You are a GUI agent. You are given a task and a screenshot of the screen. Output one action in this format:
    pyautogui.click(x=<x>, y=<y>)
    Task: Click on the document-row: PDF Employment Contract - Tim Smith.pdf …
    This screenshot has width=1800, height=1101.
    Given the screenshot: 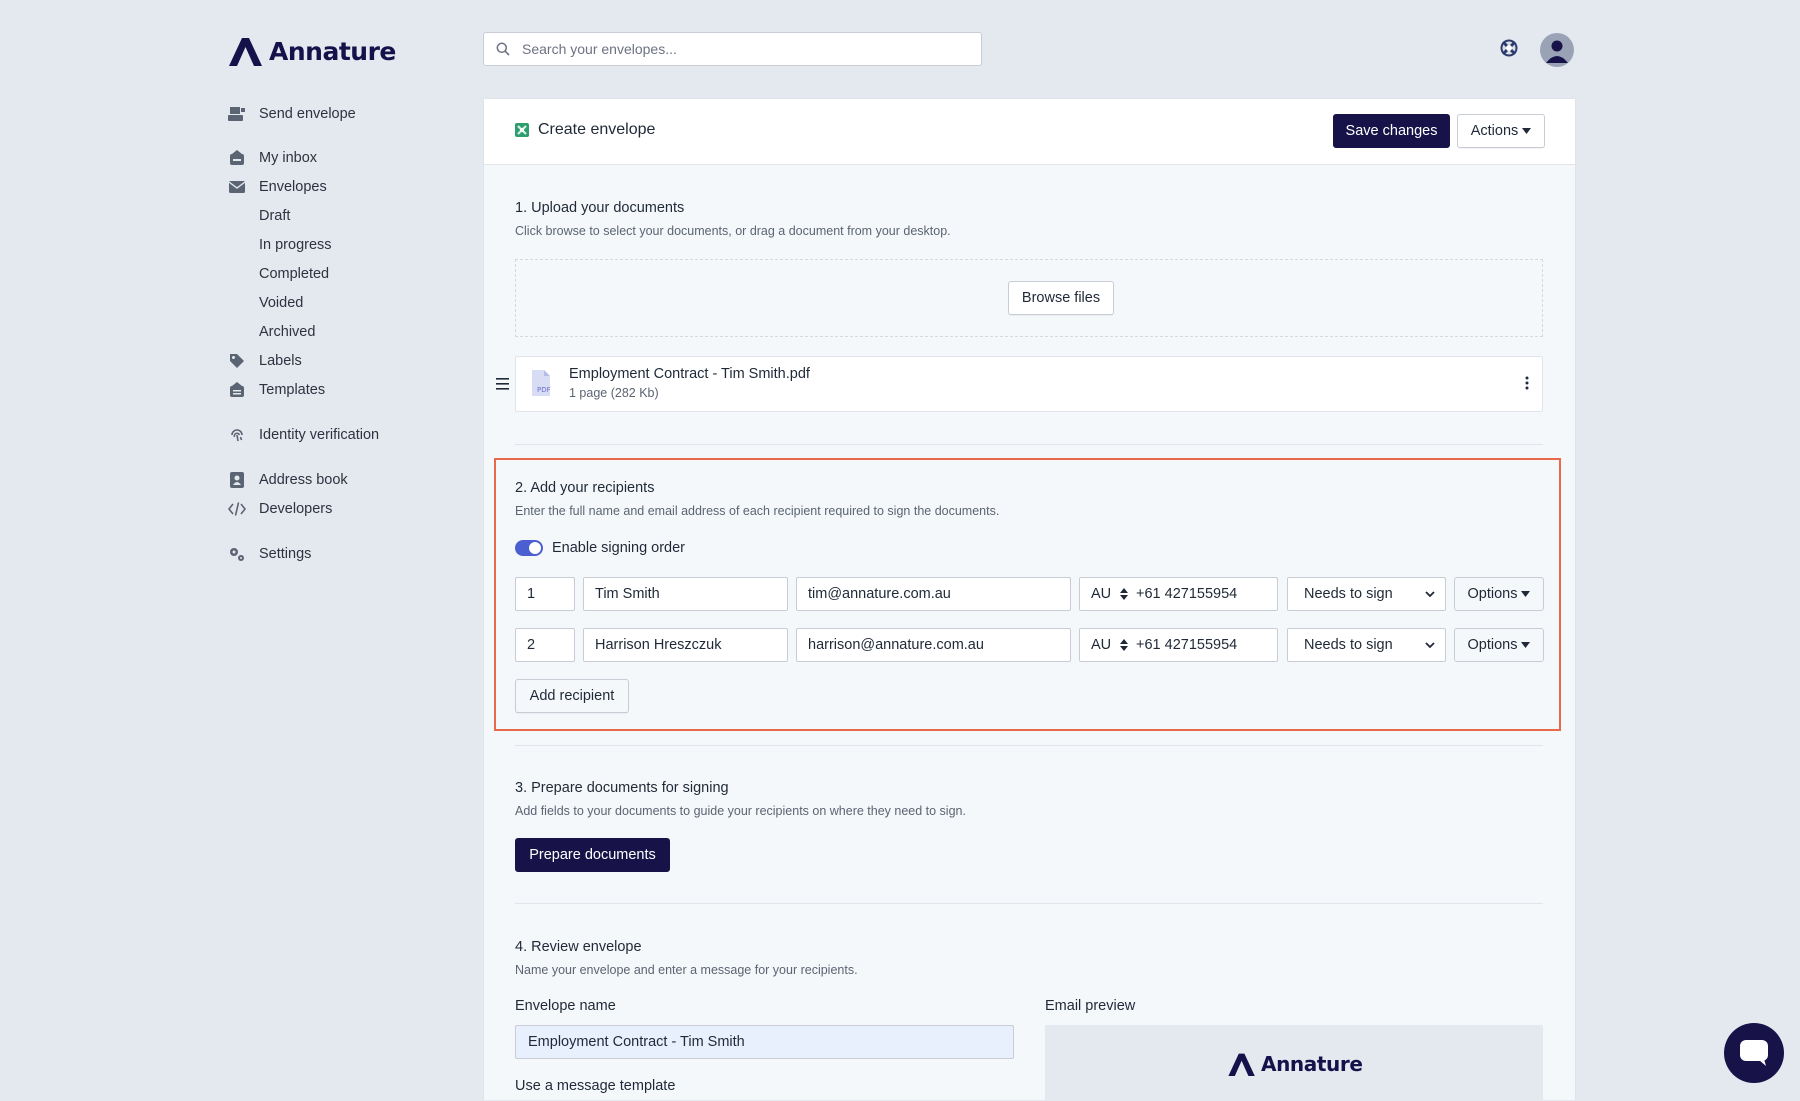 What is the action you would take?
    pyautogui.click(x=1029, y=384)
    